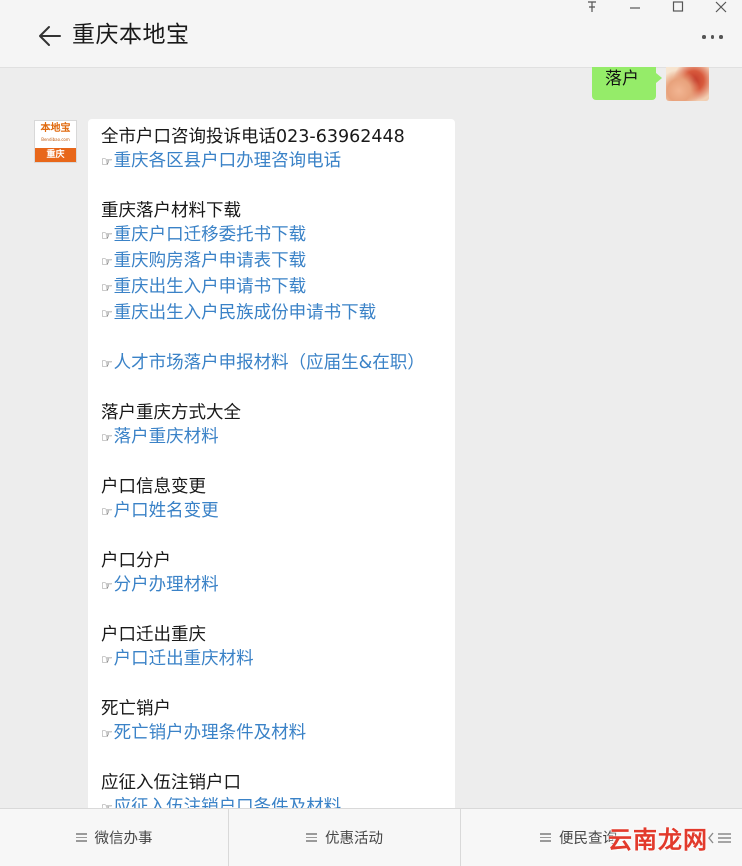  What do you see at coordinates (166, 437) in the screenshot?
I see `message-line-text: 落户重庆材料` at bounding box center [166, 437].